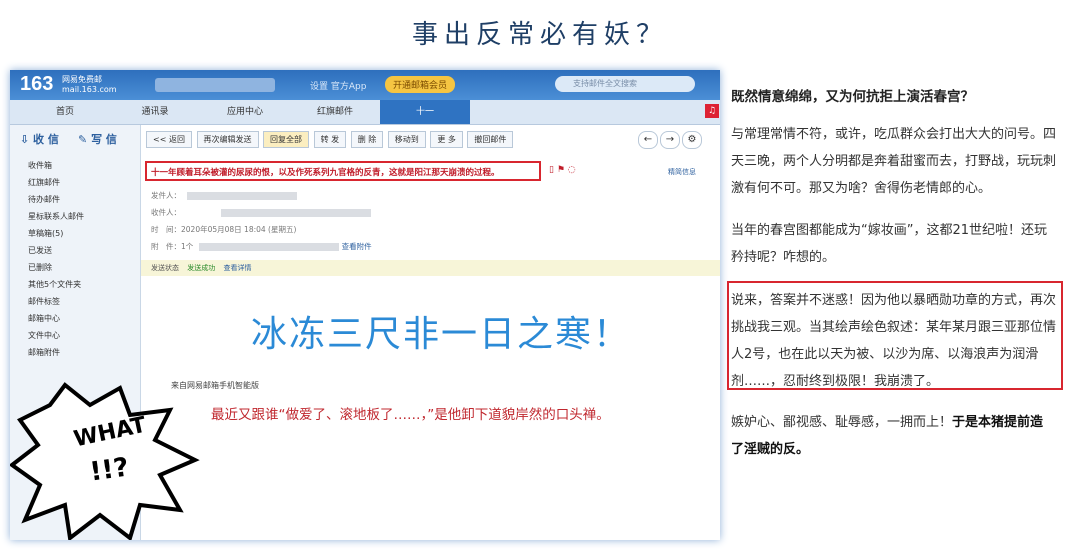 The width and height of the screenshot is (1080, 560). Describe the element at coordinates (169, 139) in the screenshot. I see `back-button: << 返回` at that location.